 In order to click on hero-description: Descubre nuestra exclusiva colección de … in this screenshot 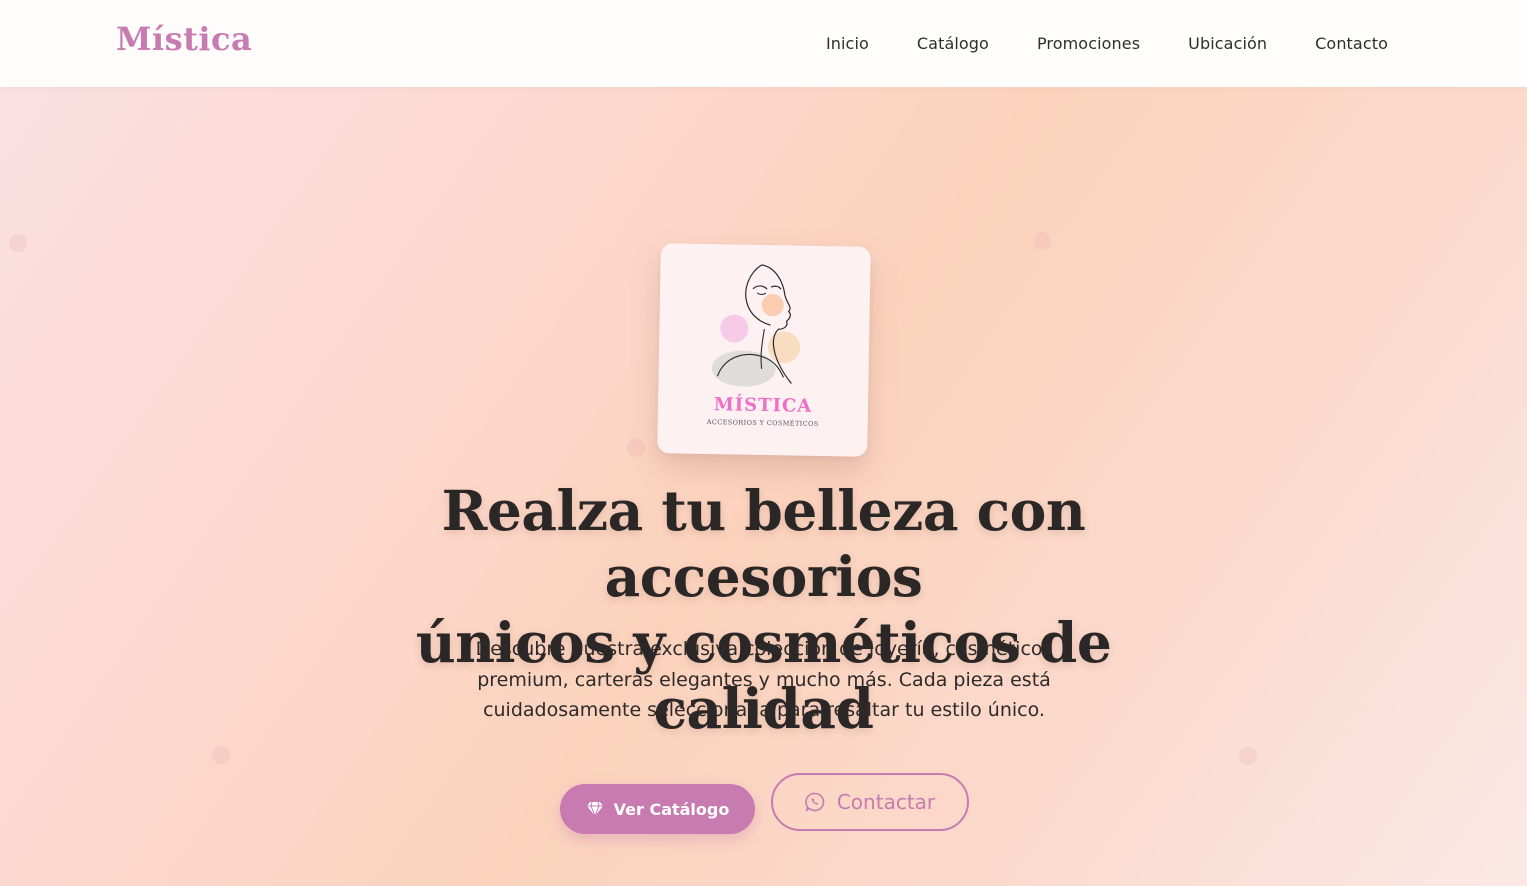, I will do `click(764, 679)`.